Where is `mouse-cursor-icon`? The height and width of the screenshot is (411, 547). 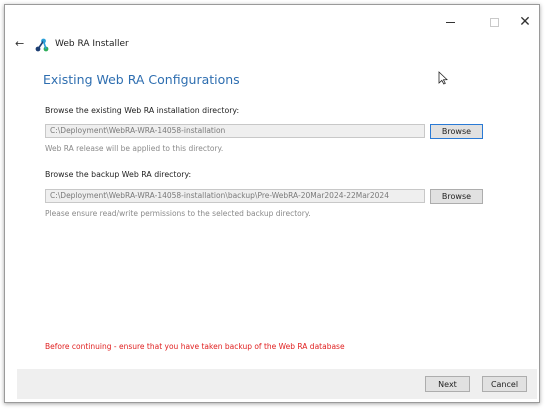 mouse-cursor-icon is located at coordinates (443, 78).